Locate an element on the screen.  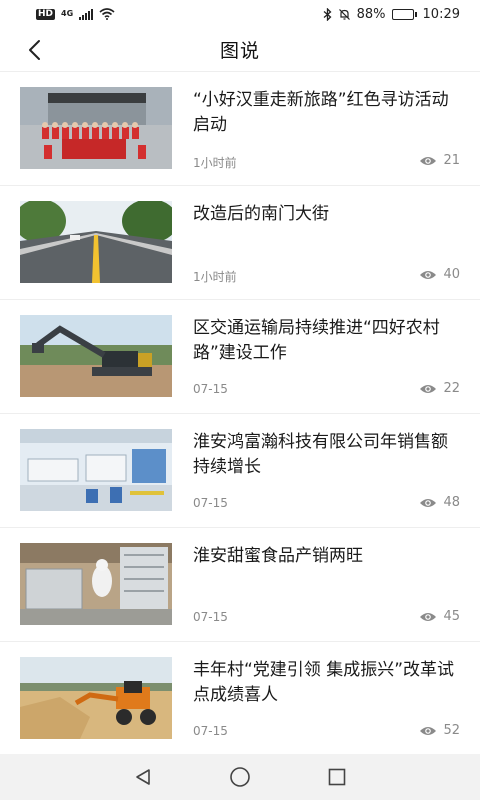
article-thumbnail-factory-line is located at coordinates (96, 470).